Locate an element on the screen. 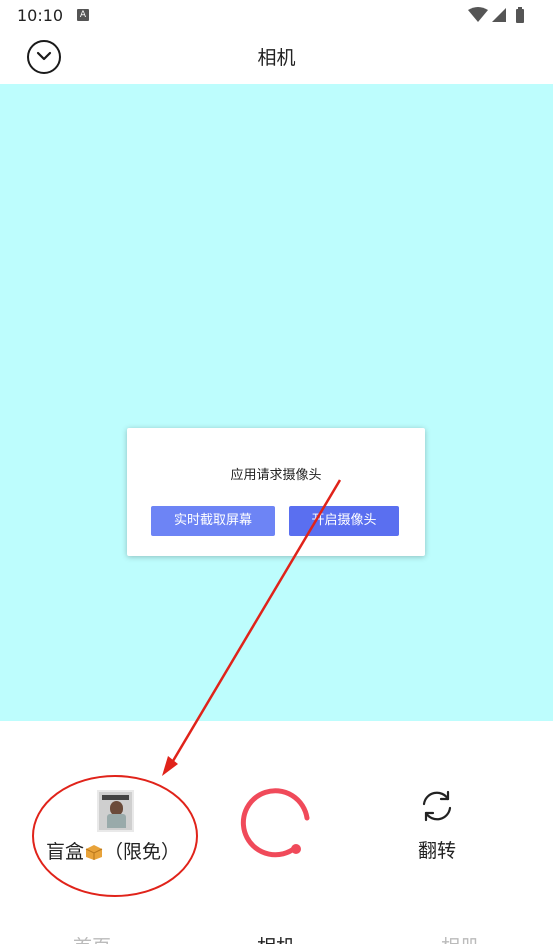 The height and width of the screenshot is (944, 553). blindbox-label: 盲盒 （限免） is located at coordinates (113, 850).